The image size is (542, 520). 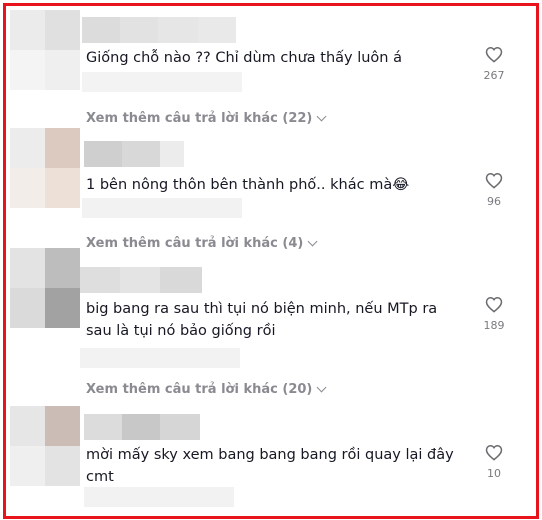 What do you see at coordinates (494, 314) in the screenshot?
I see `like-button: 189` at bounding box center [494, 314].